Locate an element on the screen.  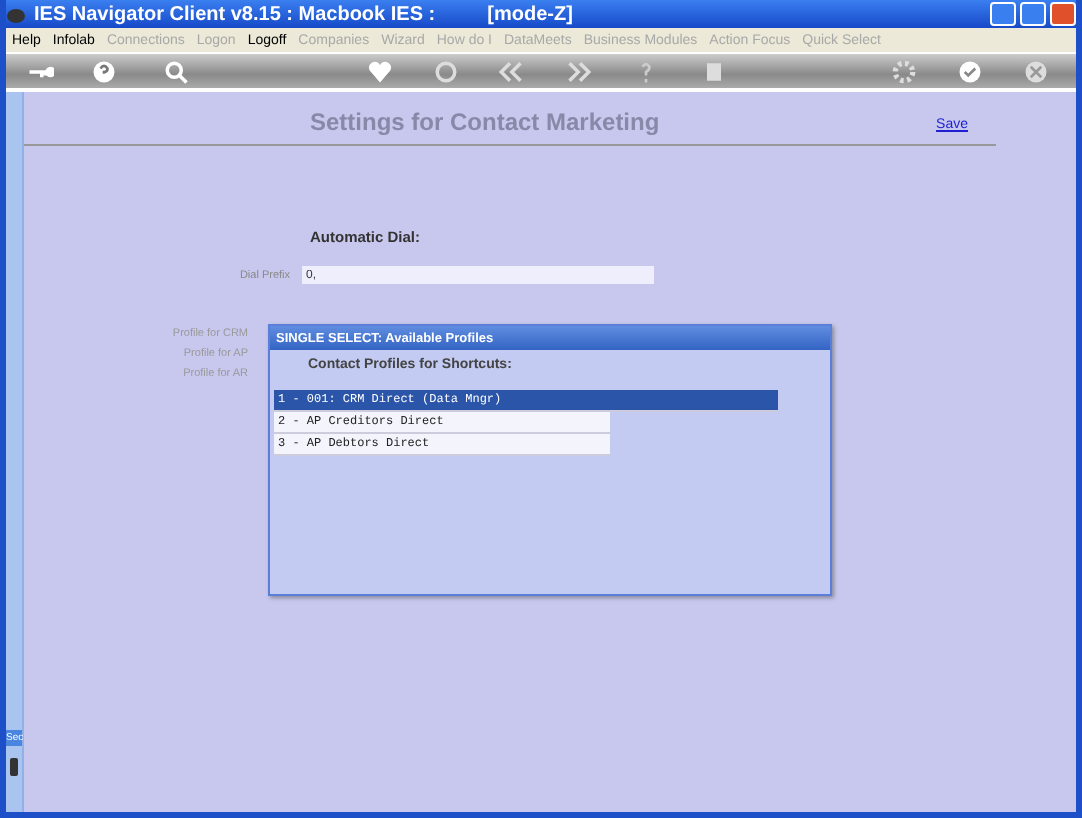
forward-icon is located at coordinates (580, 71).